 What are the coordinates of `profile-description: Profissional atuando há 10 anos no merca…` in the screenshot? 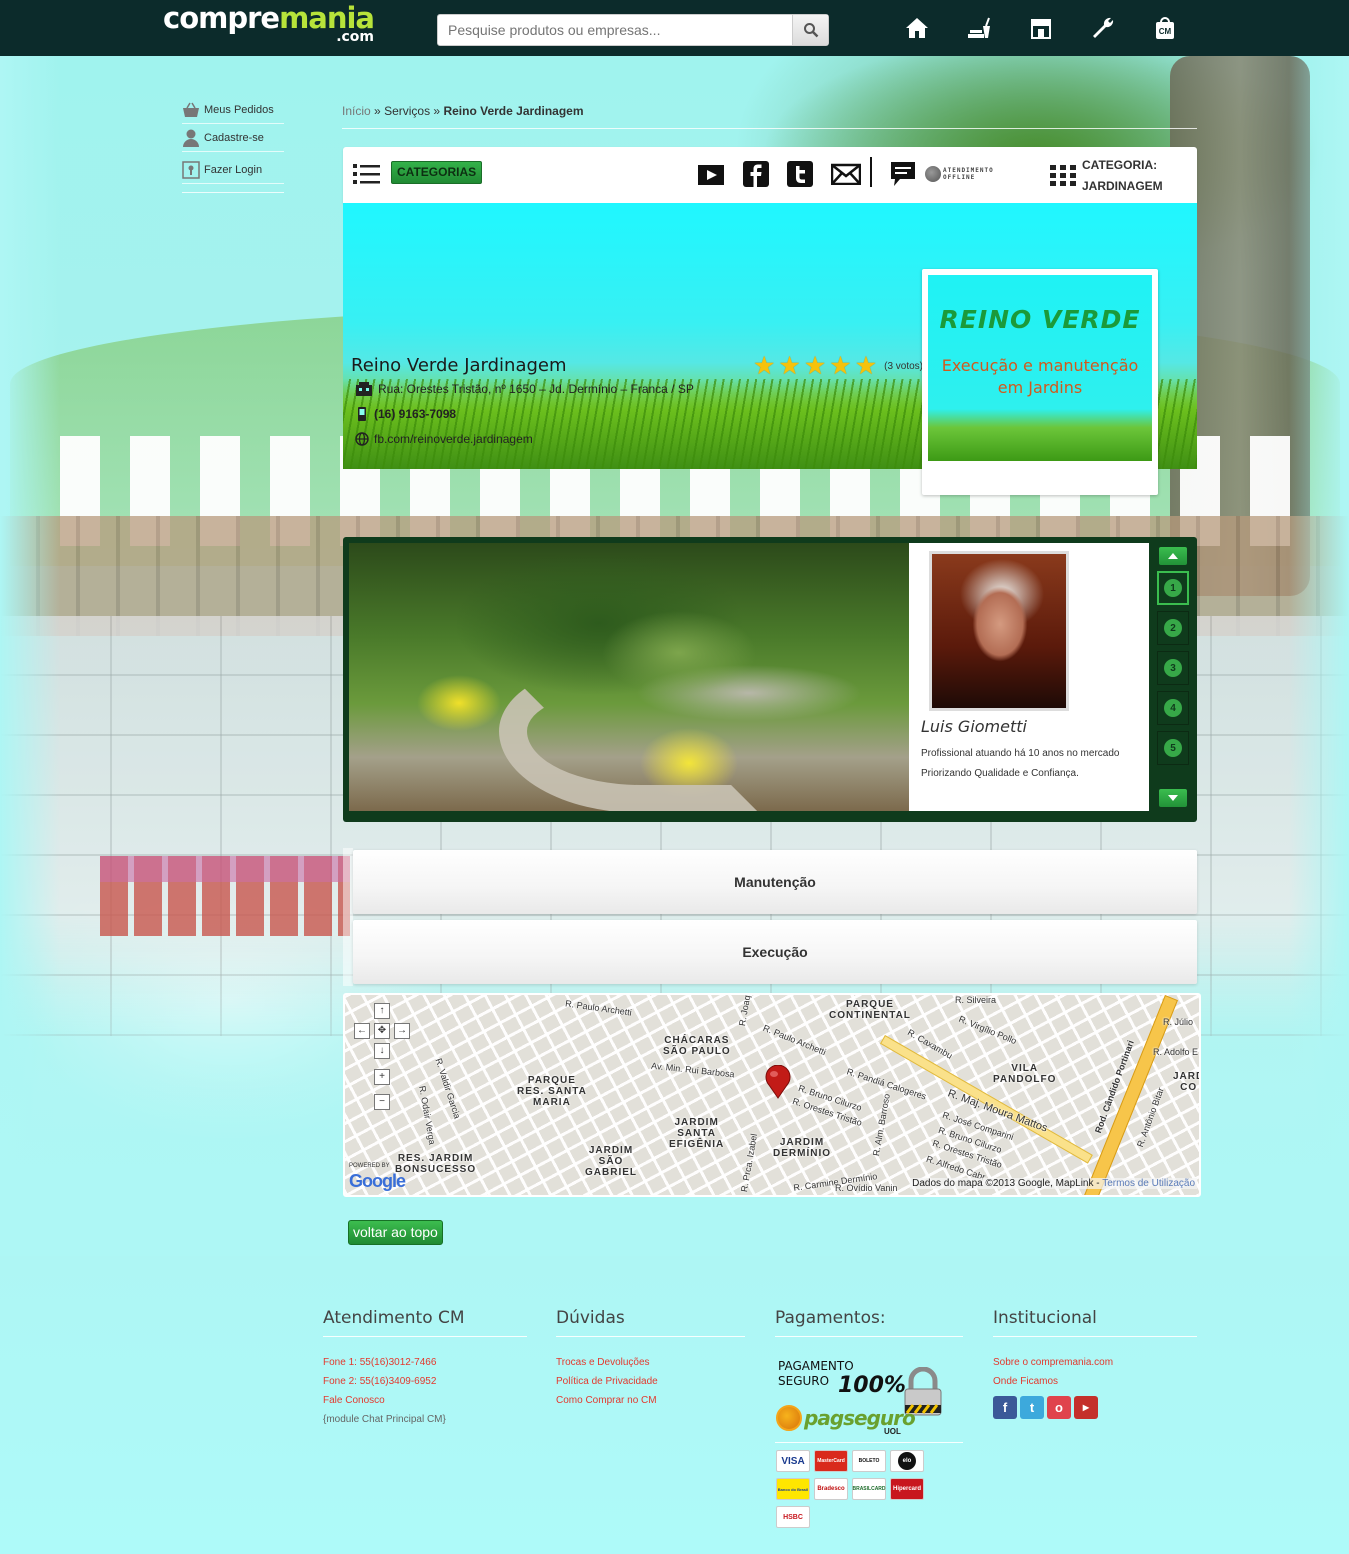 It's located at (1020, 763).